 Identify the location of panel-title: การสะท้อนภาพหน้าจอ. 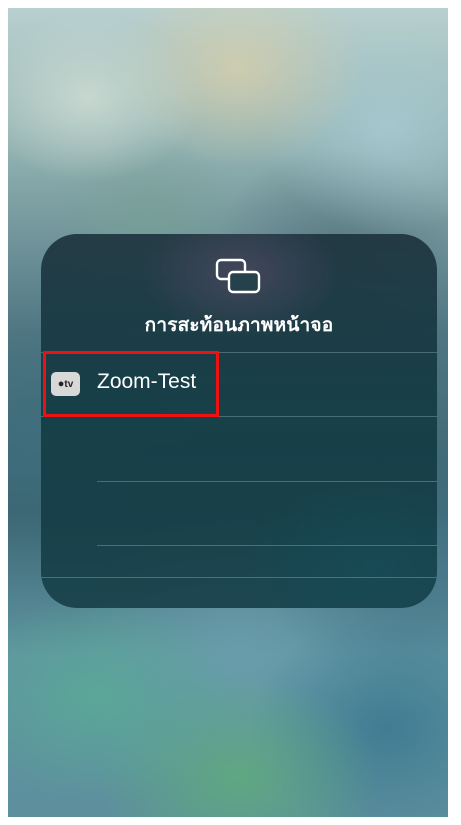
(239, 325).